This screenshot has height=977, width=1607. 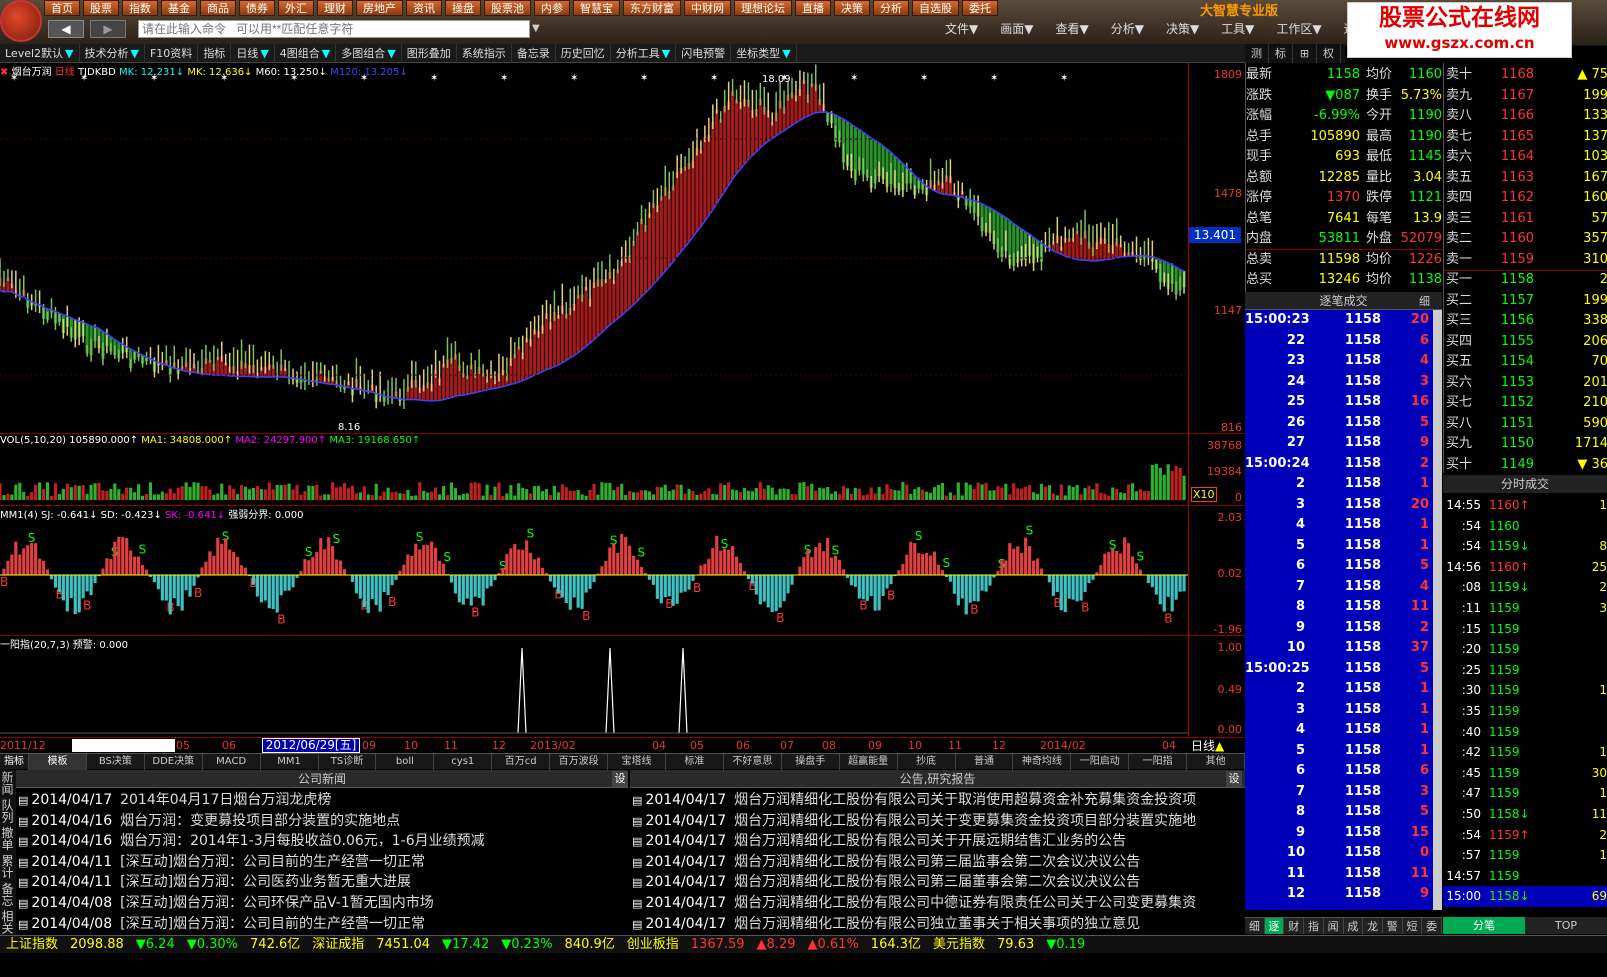 I want to click on indicator-tab: 宝塔线, so click(x=637, y=762).